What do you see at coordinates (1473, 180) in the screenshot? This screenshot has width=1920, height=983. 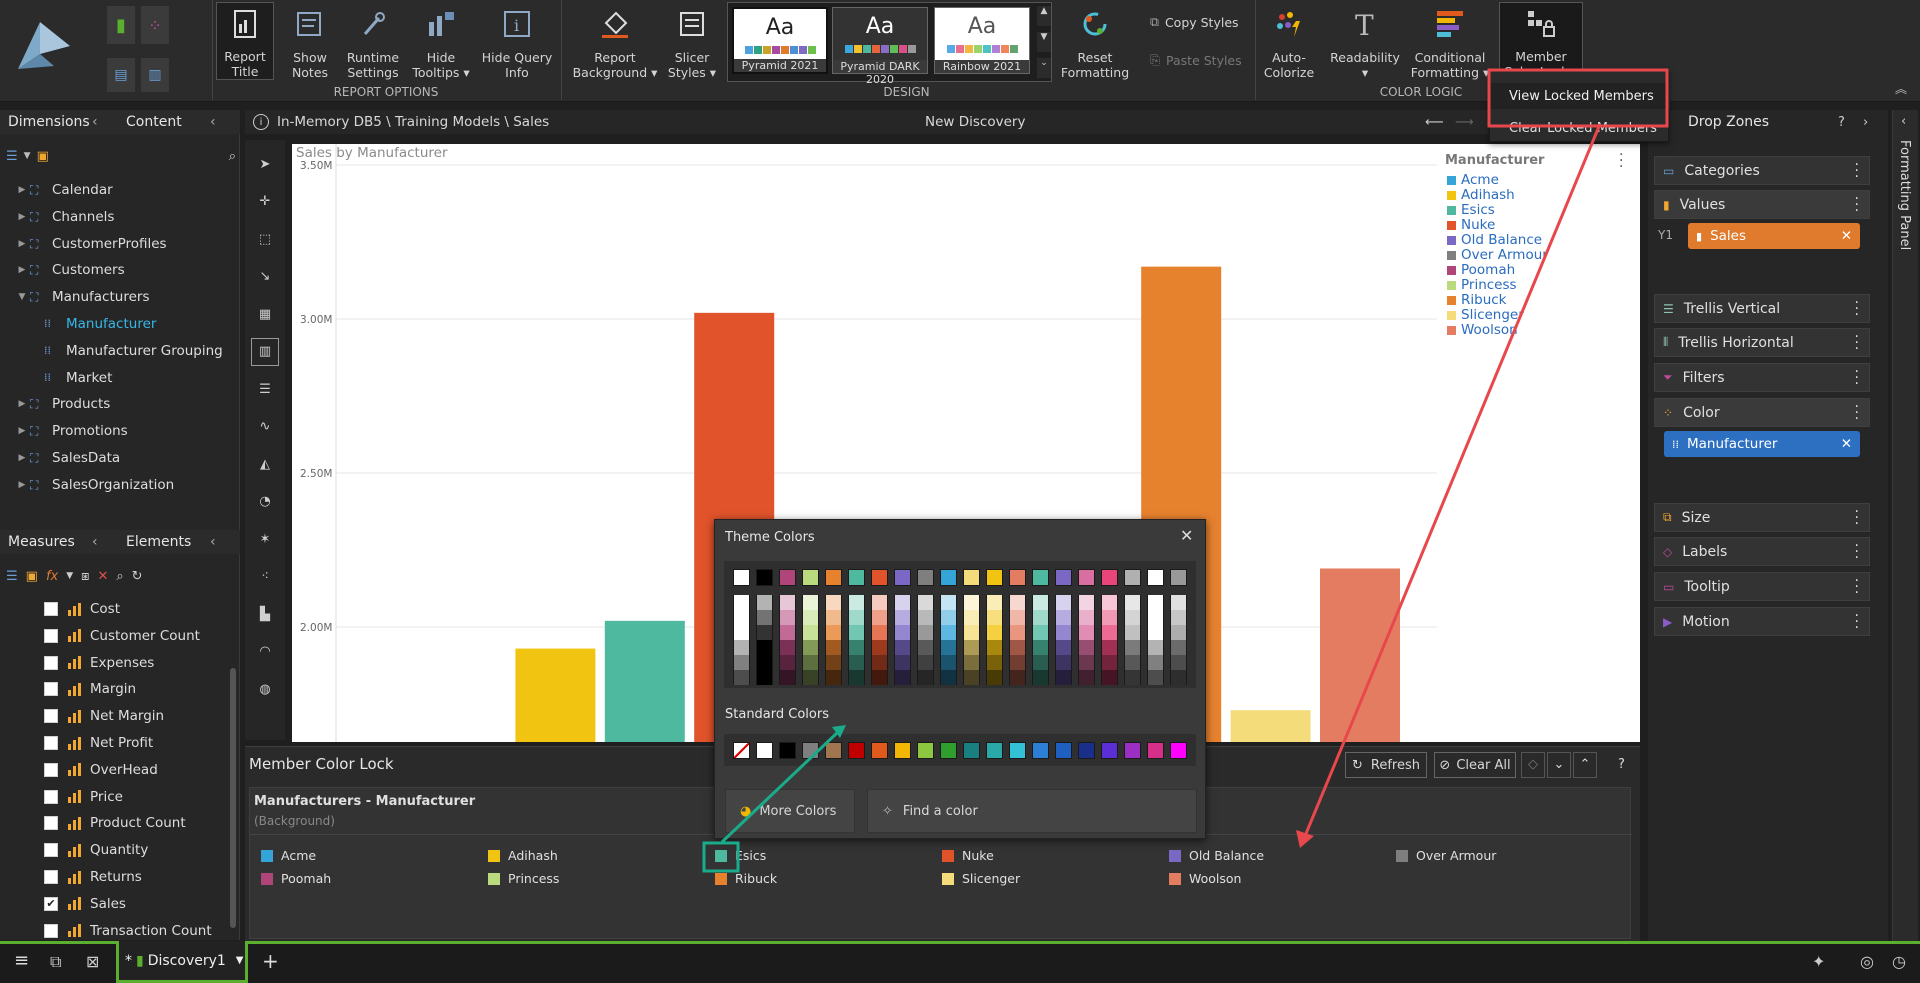 I see `legend-item: Acme` at bounding box center [1473, 180].